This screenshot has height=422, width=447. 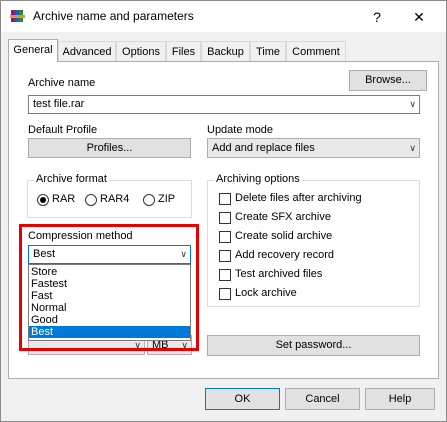 What do you see at coordinates (183, 51) in the screenshot?
I see `tab-files: Files` at bounding box center [183, 51].